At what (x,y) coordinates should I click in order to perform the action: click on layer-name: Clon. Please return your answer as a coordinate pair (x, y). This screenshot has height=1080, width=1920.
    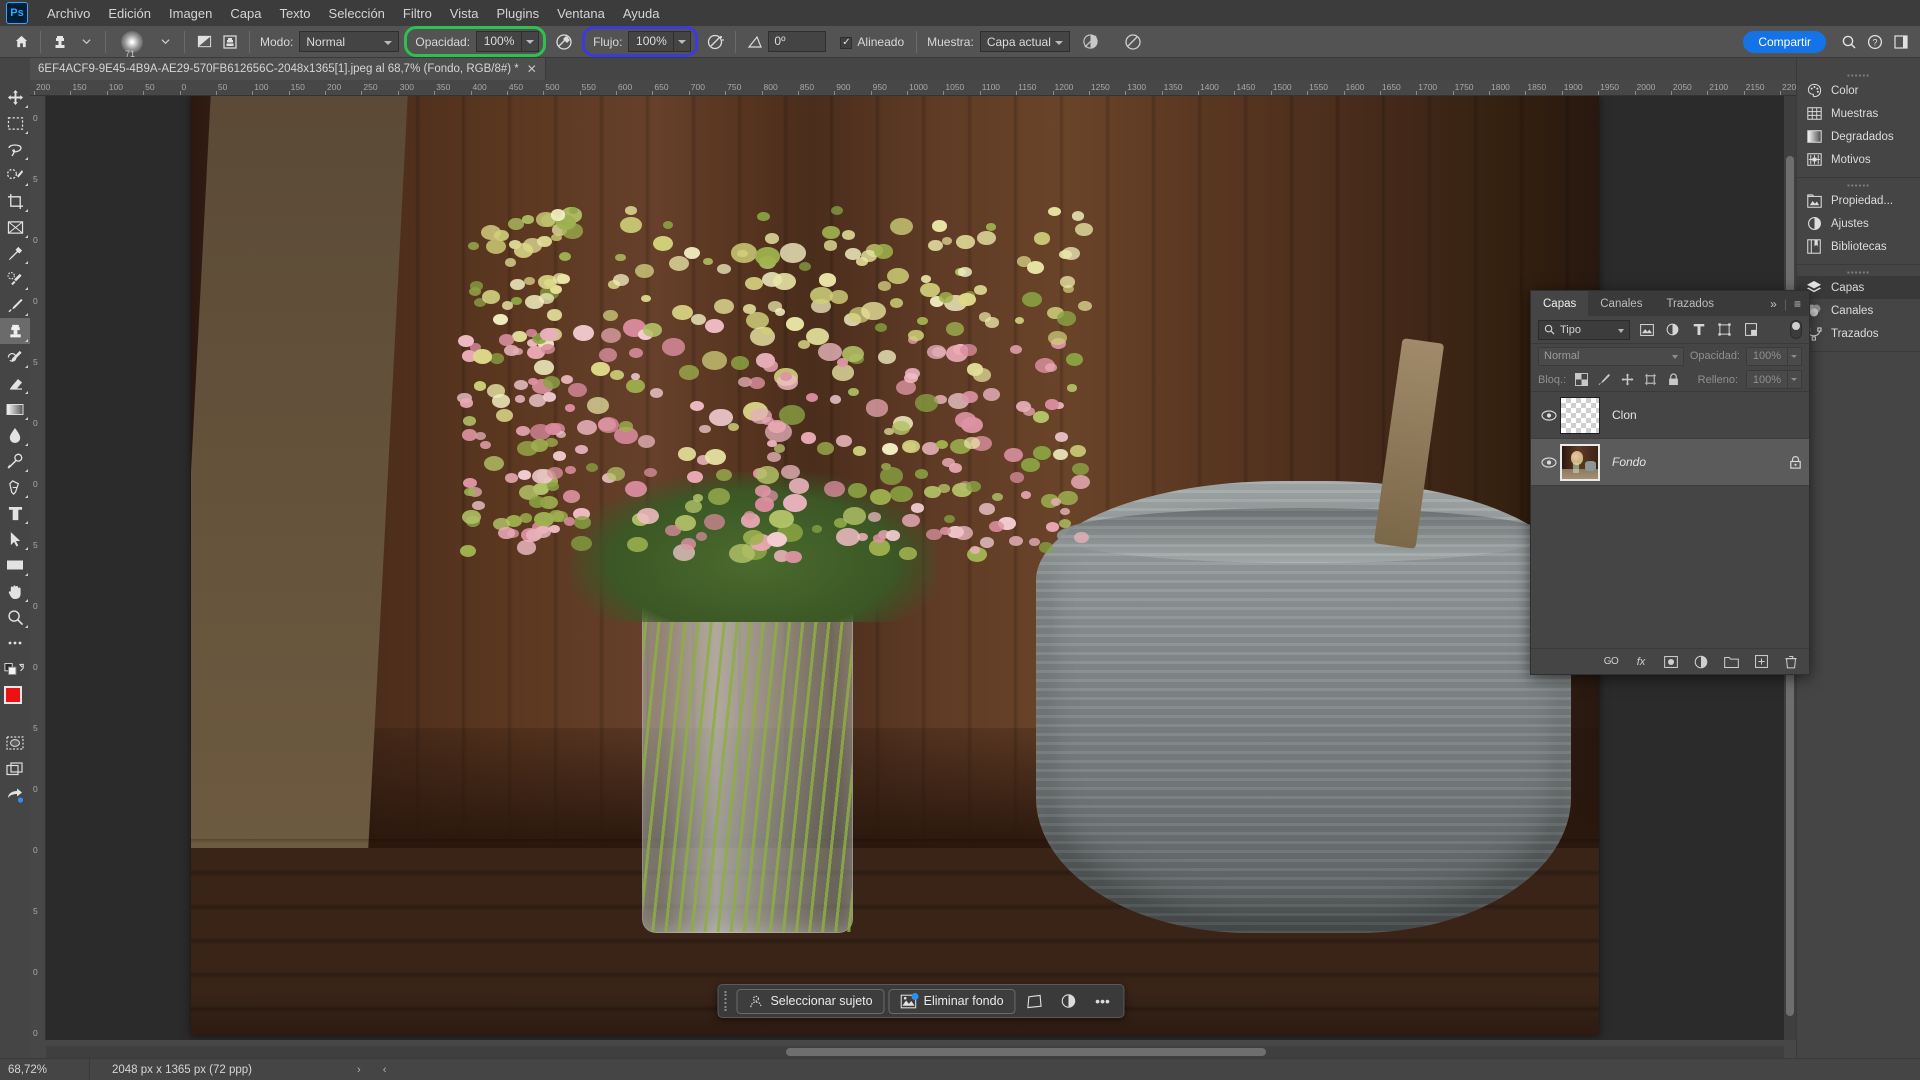
    Looking at the image, I should click on (1624, 415).